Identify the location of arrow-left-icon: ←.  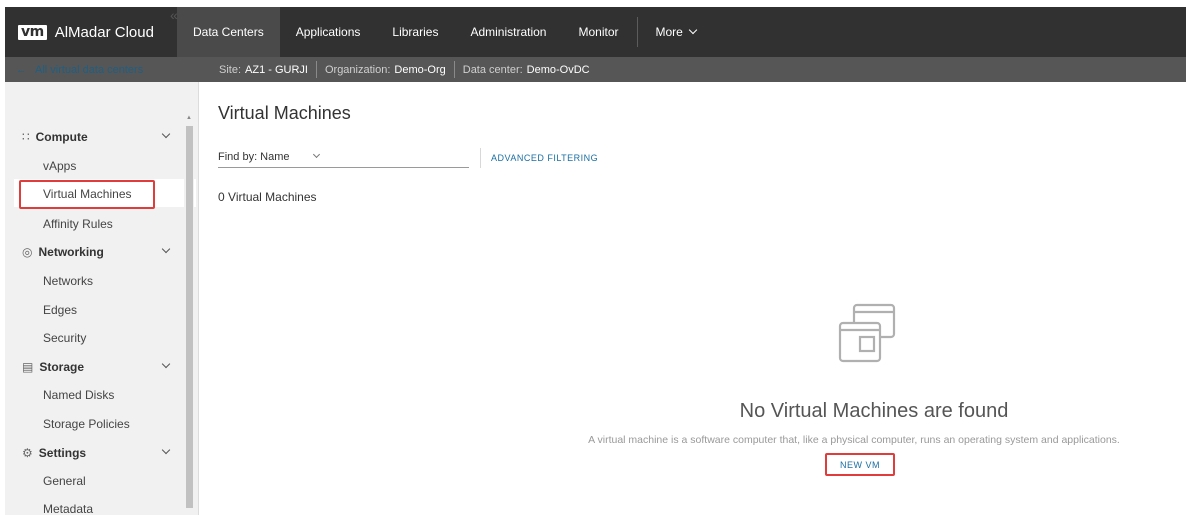
(21, 69).